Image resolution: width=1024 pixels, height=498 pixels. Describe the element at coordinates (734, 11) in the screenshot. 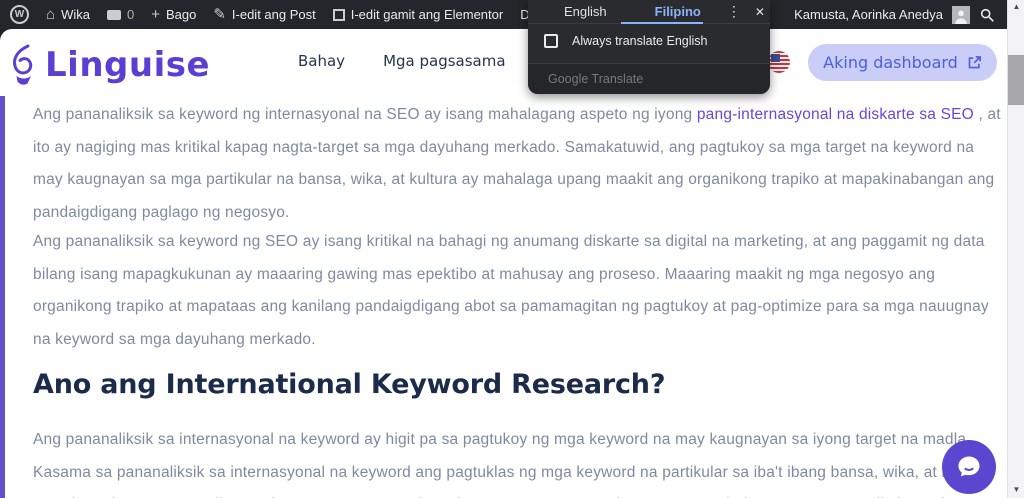

I see `overflow-menu-icon: ⋮` at that location.